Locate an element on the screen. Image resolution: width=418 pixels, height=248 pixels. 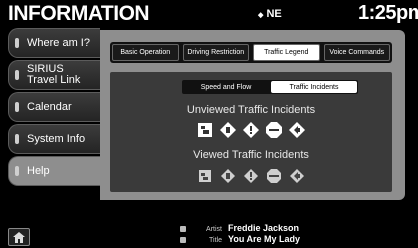
subtab-traffic-incidents: Traffic Incidents is located at coordinates (314, 87).